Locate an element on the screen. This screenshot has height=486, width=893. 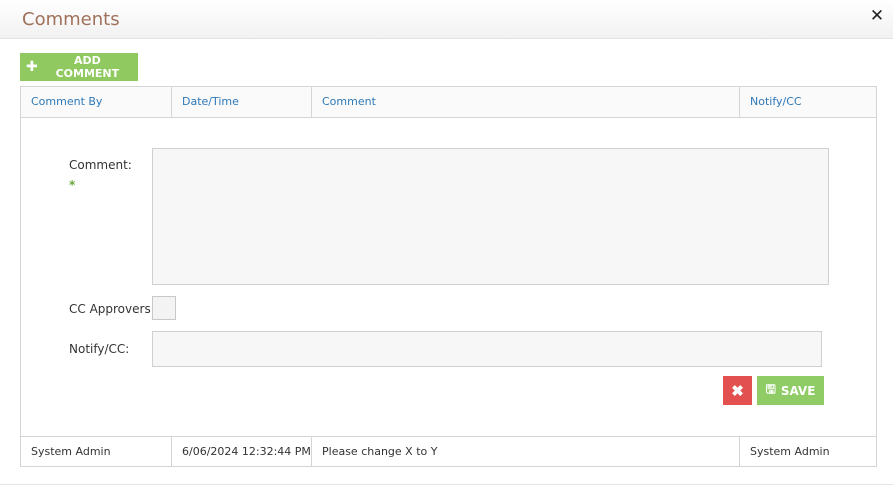
cancel-button: ✖ is located at coordinates (737, 390).